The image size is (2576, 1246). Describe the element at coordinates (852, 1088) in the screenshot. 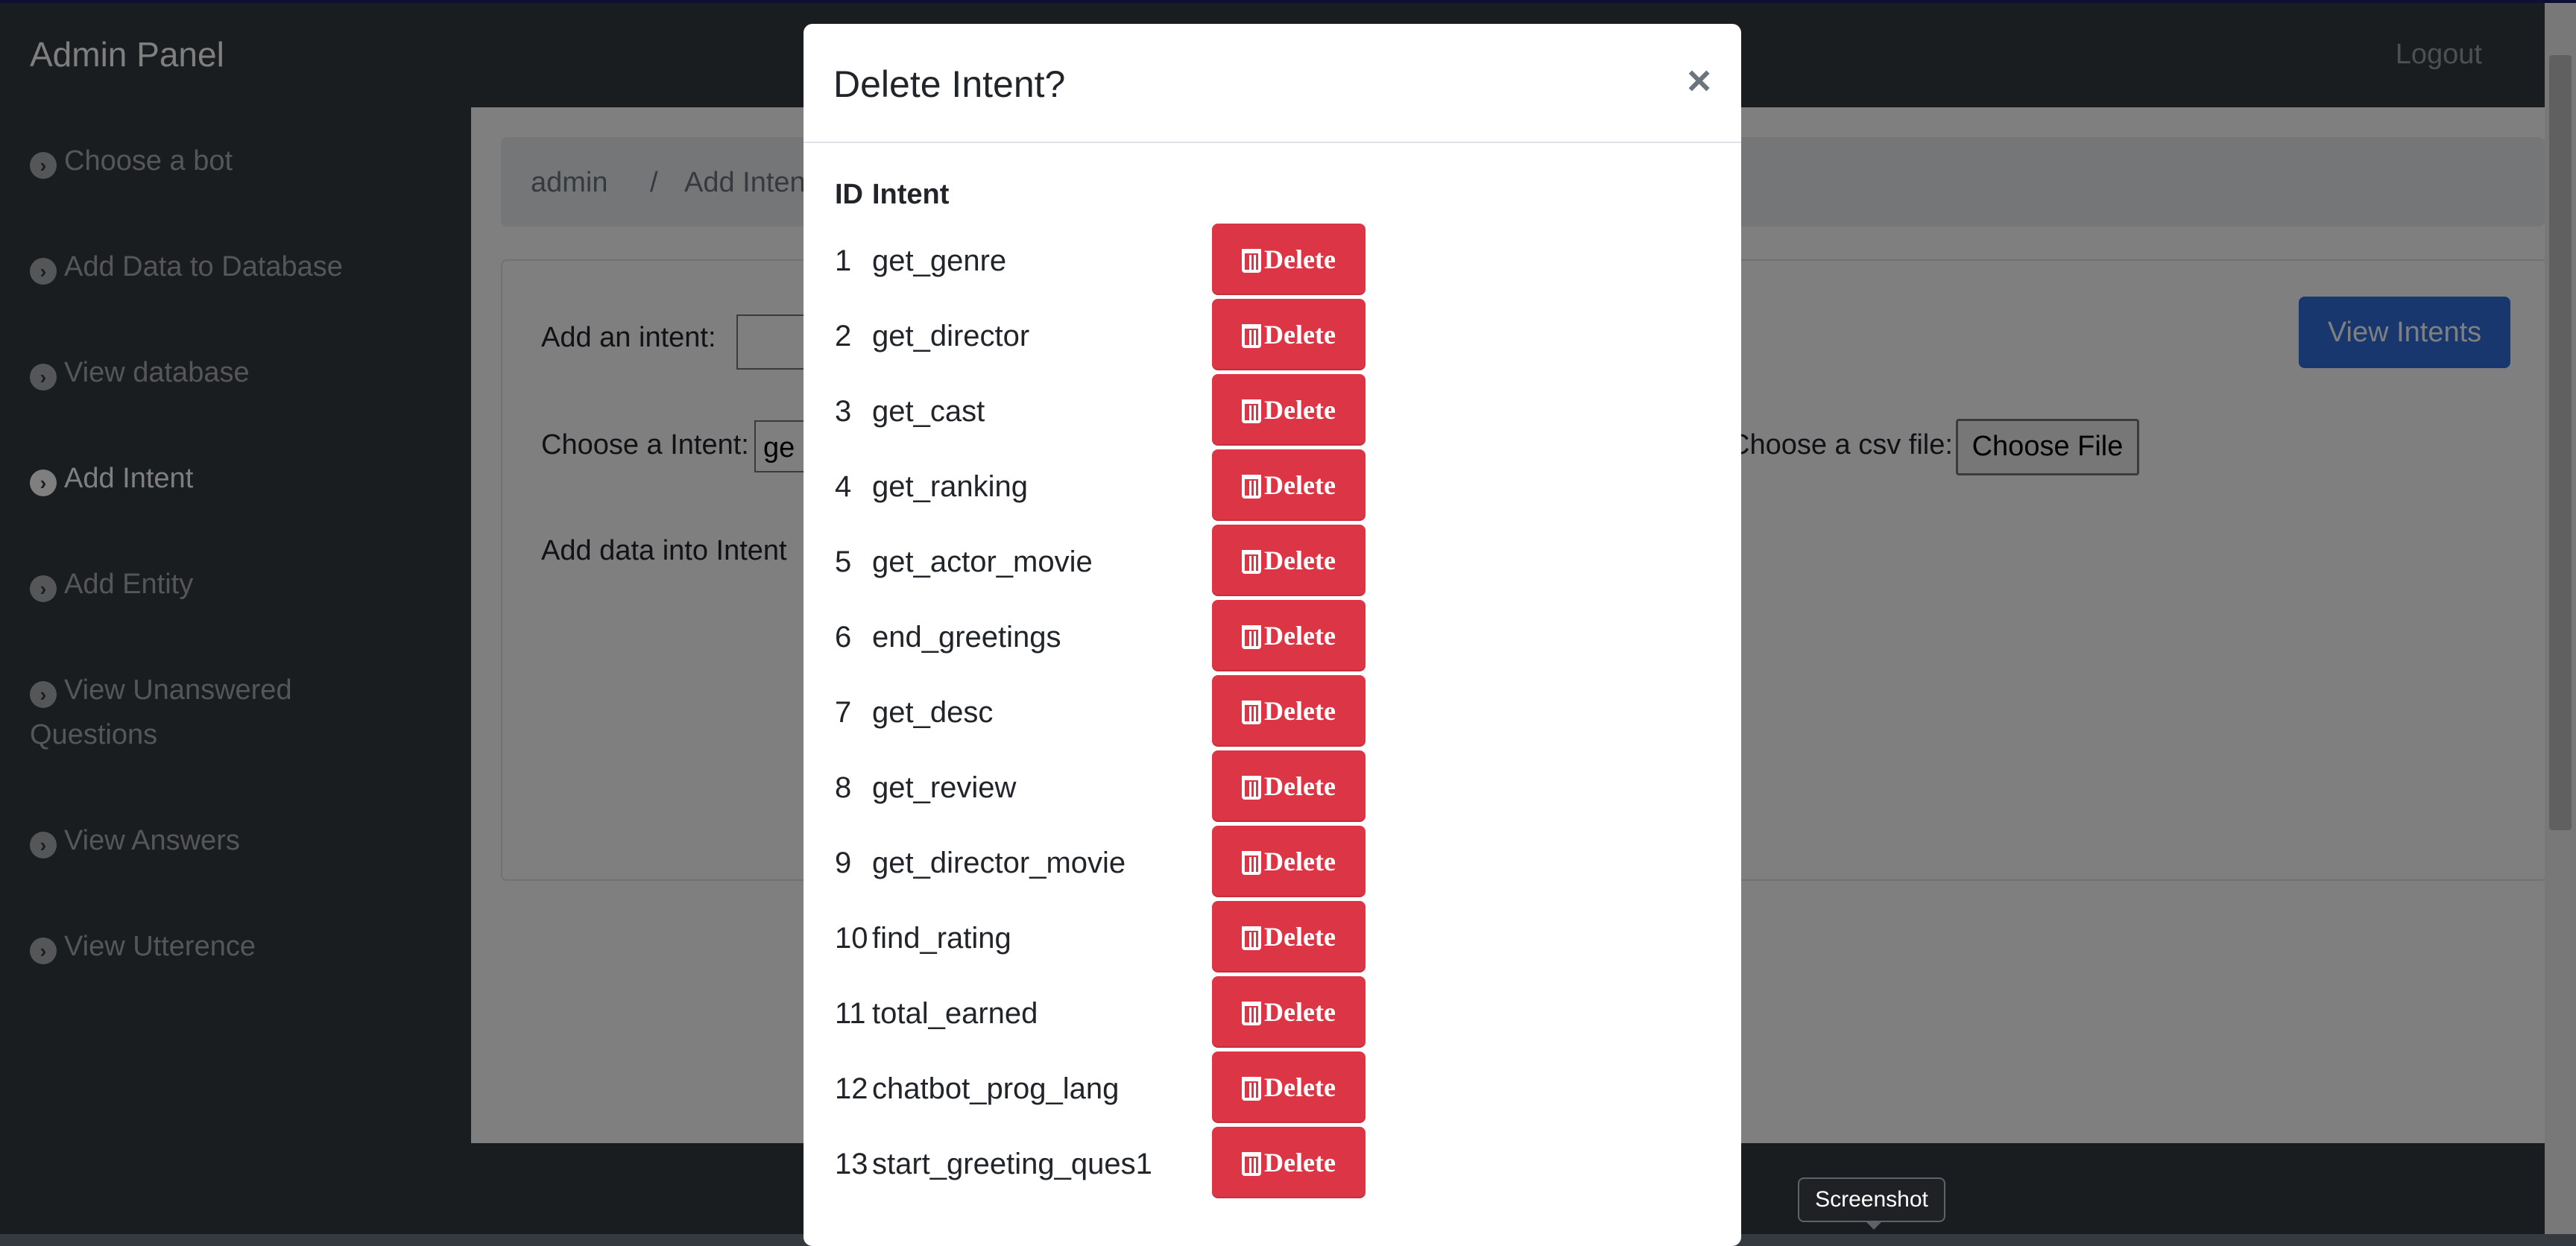

I see `intent-id: 12` at that location.